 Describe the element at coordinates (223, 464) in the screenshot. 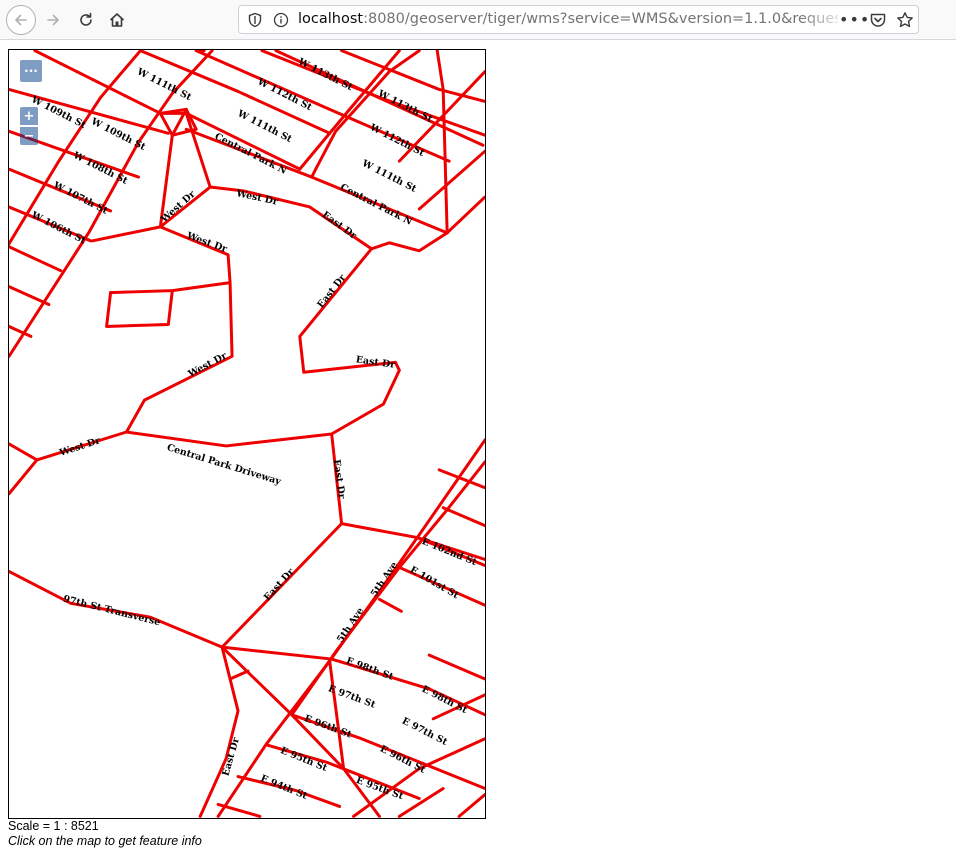

I see `road-label: Central Park Driveway` at that location.